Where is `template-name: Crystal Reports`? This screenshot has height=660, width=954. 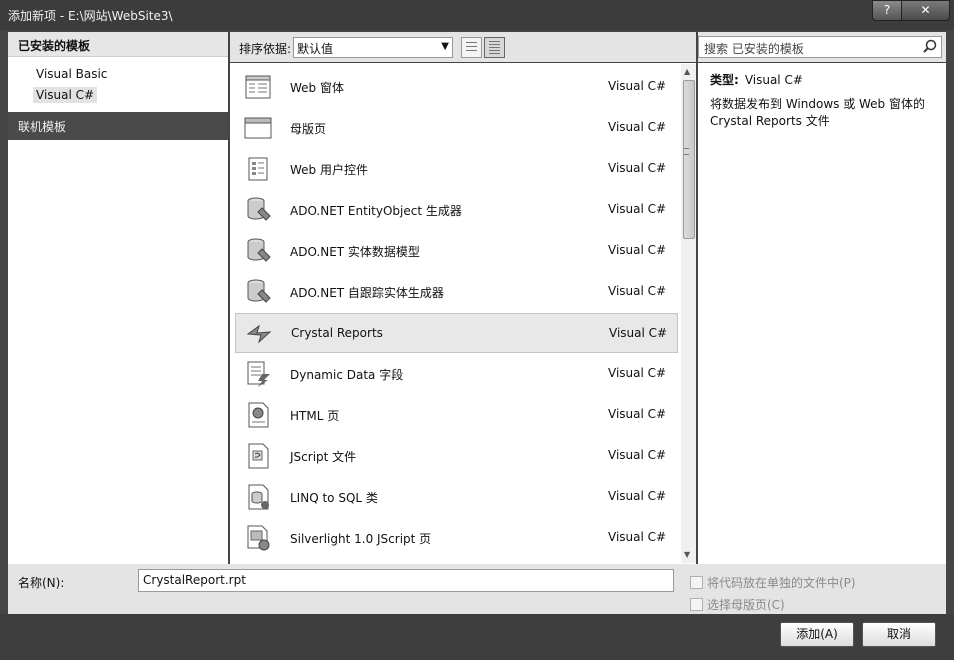 template-name: Crystal Reports is located at coordinates (337, 333).